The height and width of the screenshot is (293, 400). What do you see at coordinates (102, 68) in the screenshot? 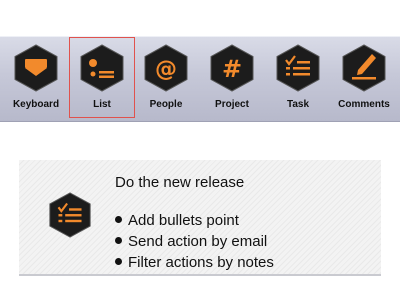
I see `list-icon` at bounding box center [102, 68].